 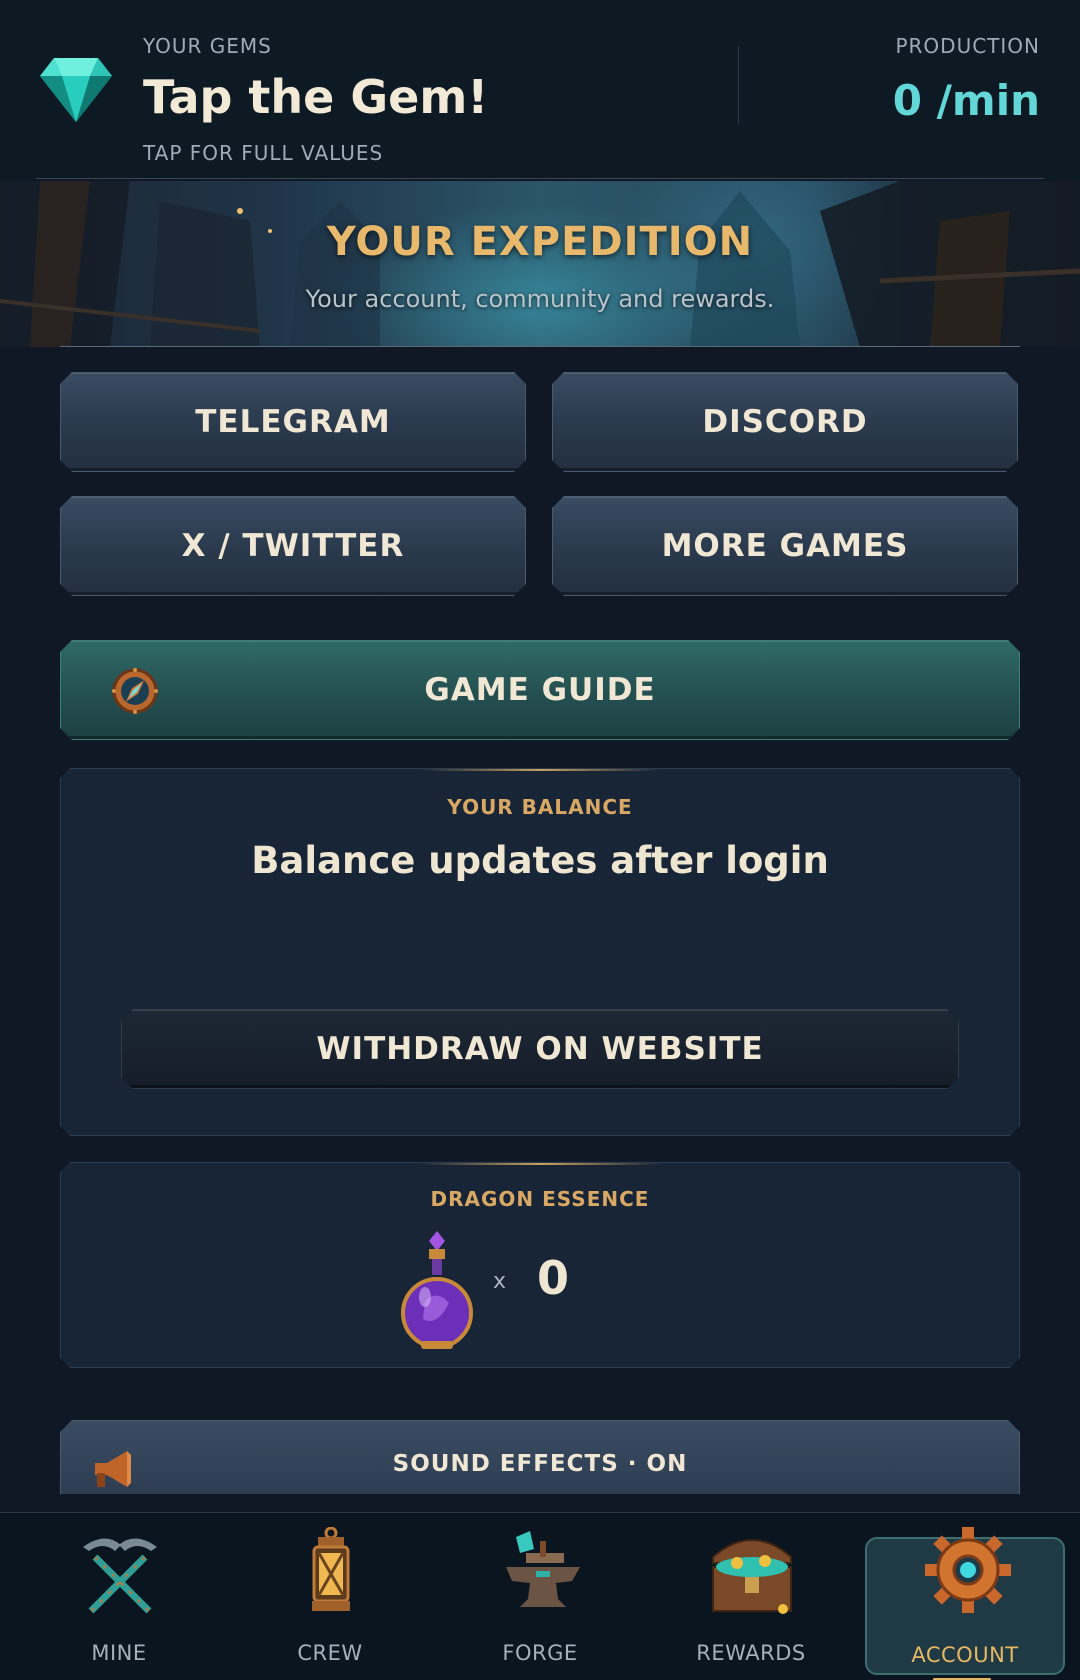 What do you see at coordinates (331, 1569) in the screenshot?
I see `lantern-icon` at bounding box center [331, 1569].